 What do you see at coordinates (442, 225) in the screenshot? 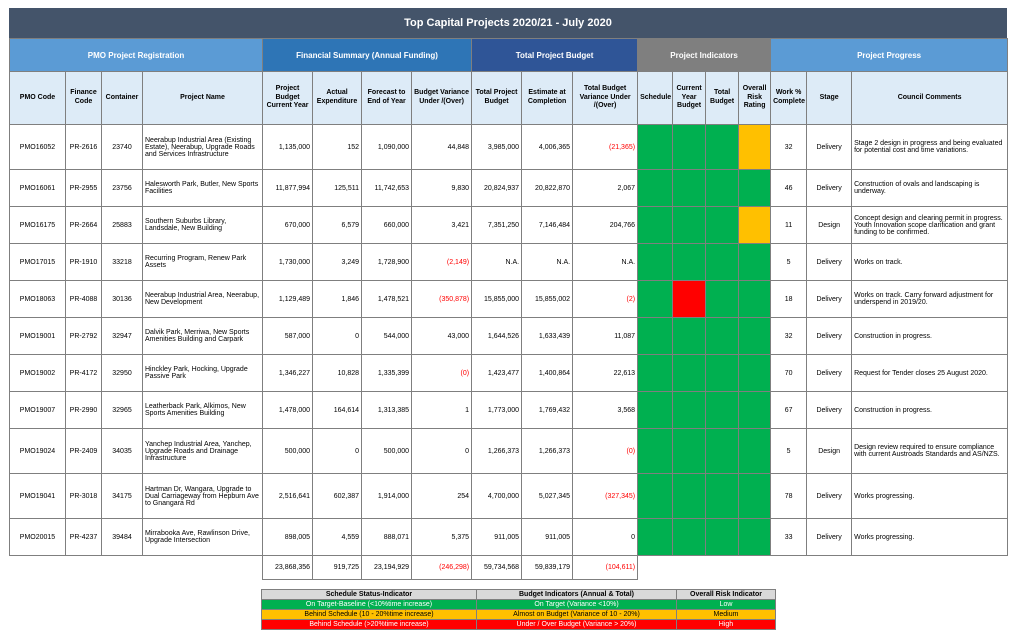
I see `cell-budget-variance: 3,421` at bounding box center [442, 225].